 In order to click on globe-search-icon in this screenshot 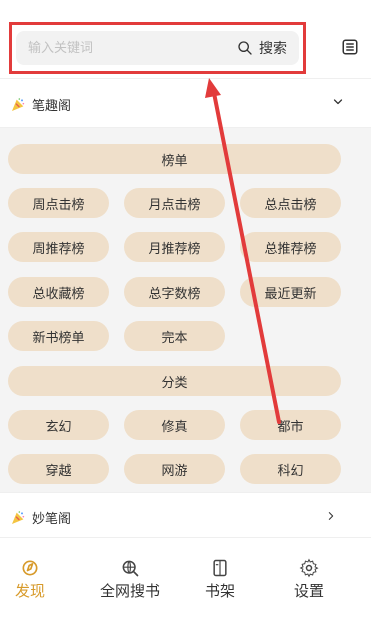, I will do `click(130, 568)`.